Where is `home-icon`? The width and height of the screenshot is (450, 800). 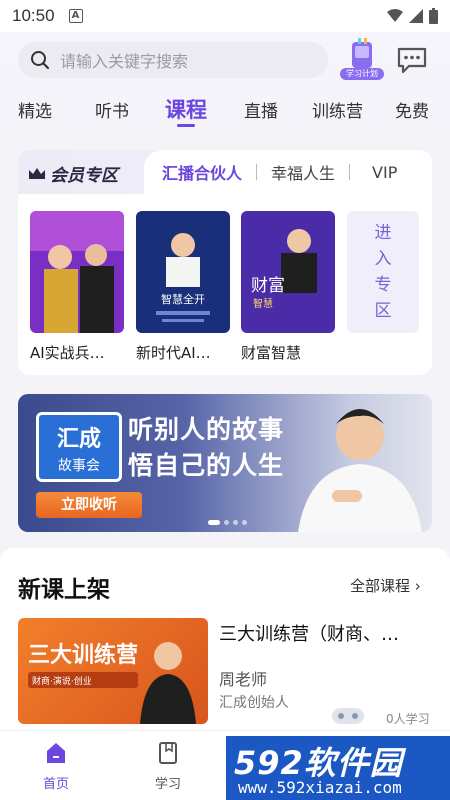
home-icon is located at coordinates (56, 753).